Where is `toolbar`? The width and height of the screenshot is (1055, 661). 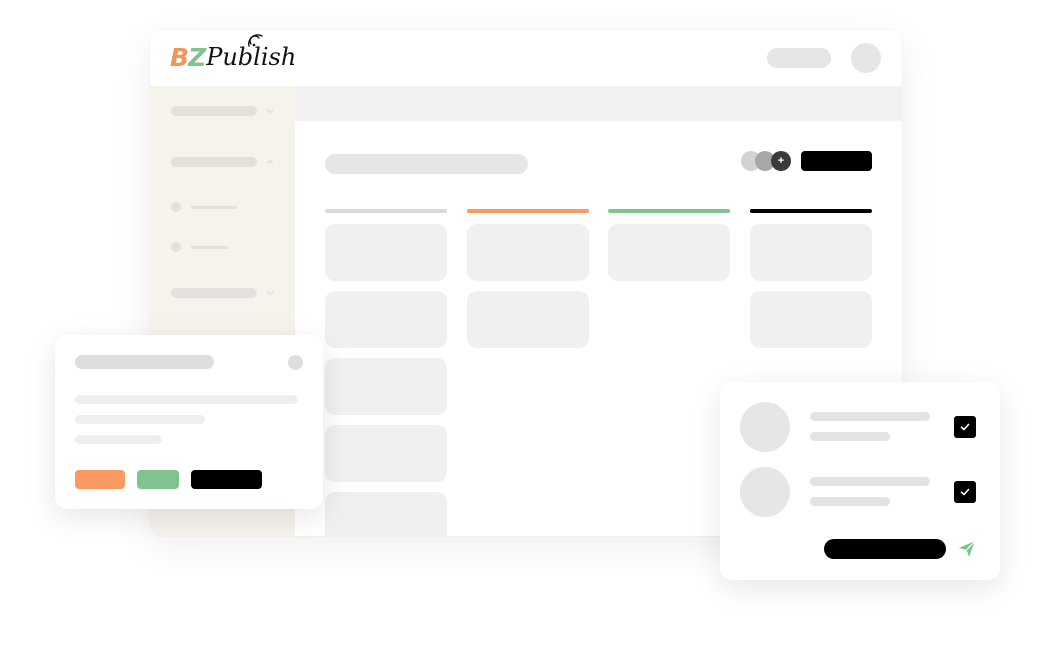 toolbar is located at coordinates (598, 103).